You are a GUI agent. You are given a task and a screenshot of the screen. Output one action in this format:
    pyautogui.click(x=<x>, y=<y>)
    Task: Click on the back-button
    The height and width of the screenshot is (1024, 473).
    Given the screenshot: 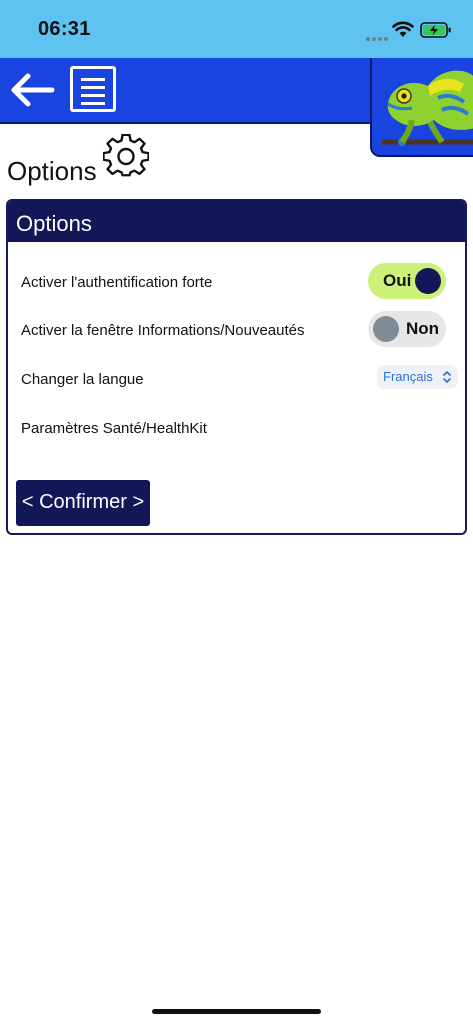 What is the action you would take?
    pyautogui.click(x=32, y=90)
    